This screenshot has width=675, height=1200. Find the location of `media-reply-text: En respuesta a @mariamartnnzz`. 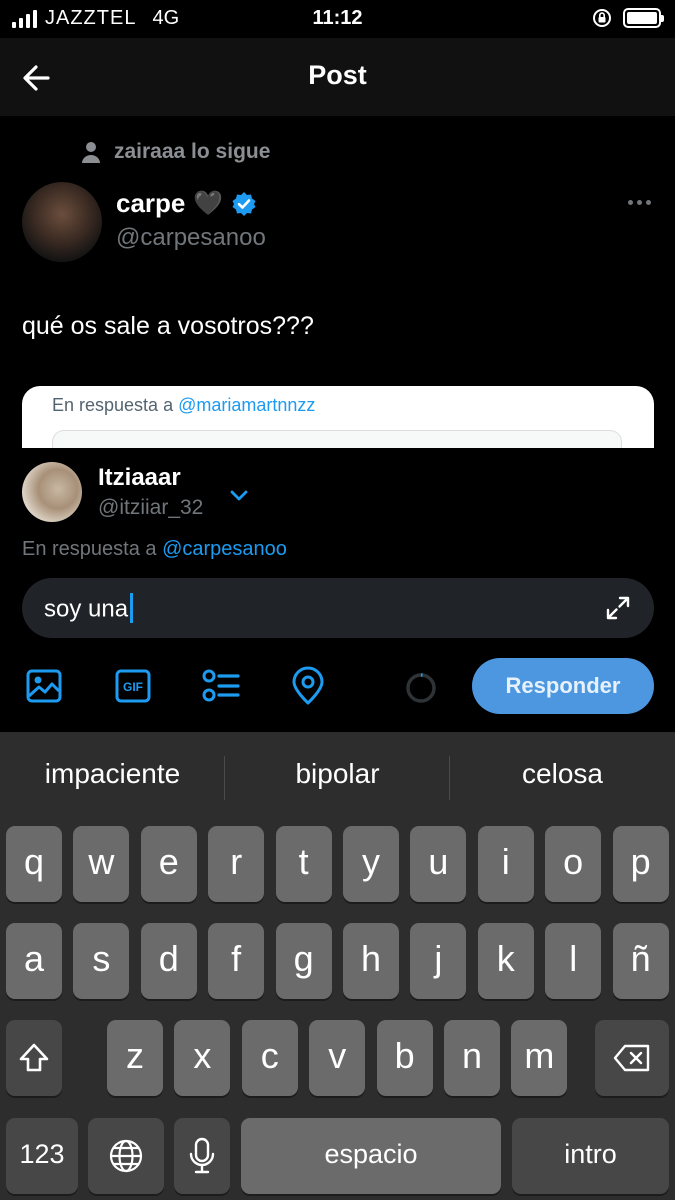

media-reply-text: En respuesta a @mariamartnnzz is located at coordinates (184, 405).